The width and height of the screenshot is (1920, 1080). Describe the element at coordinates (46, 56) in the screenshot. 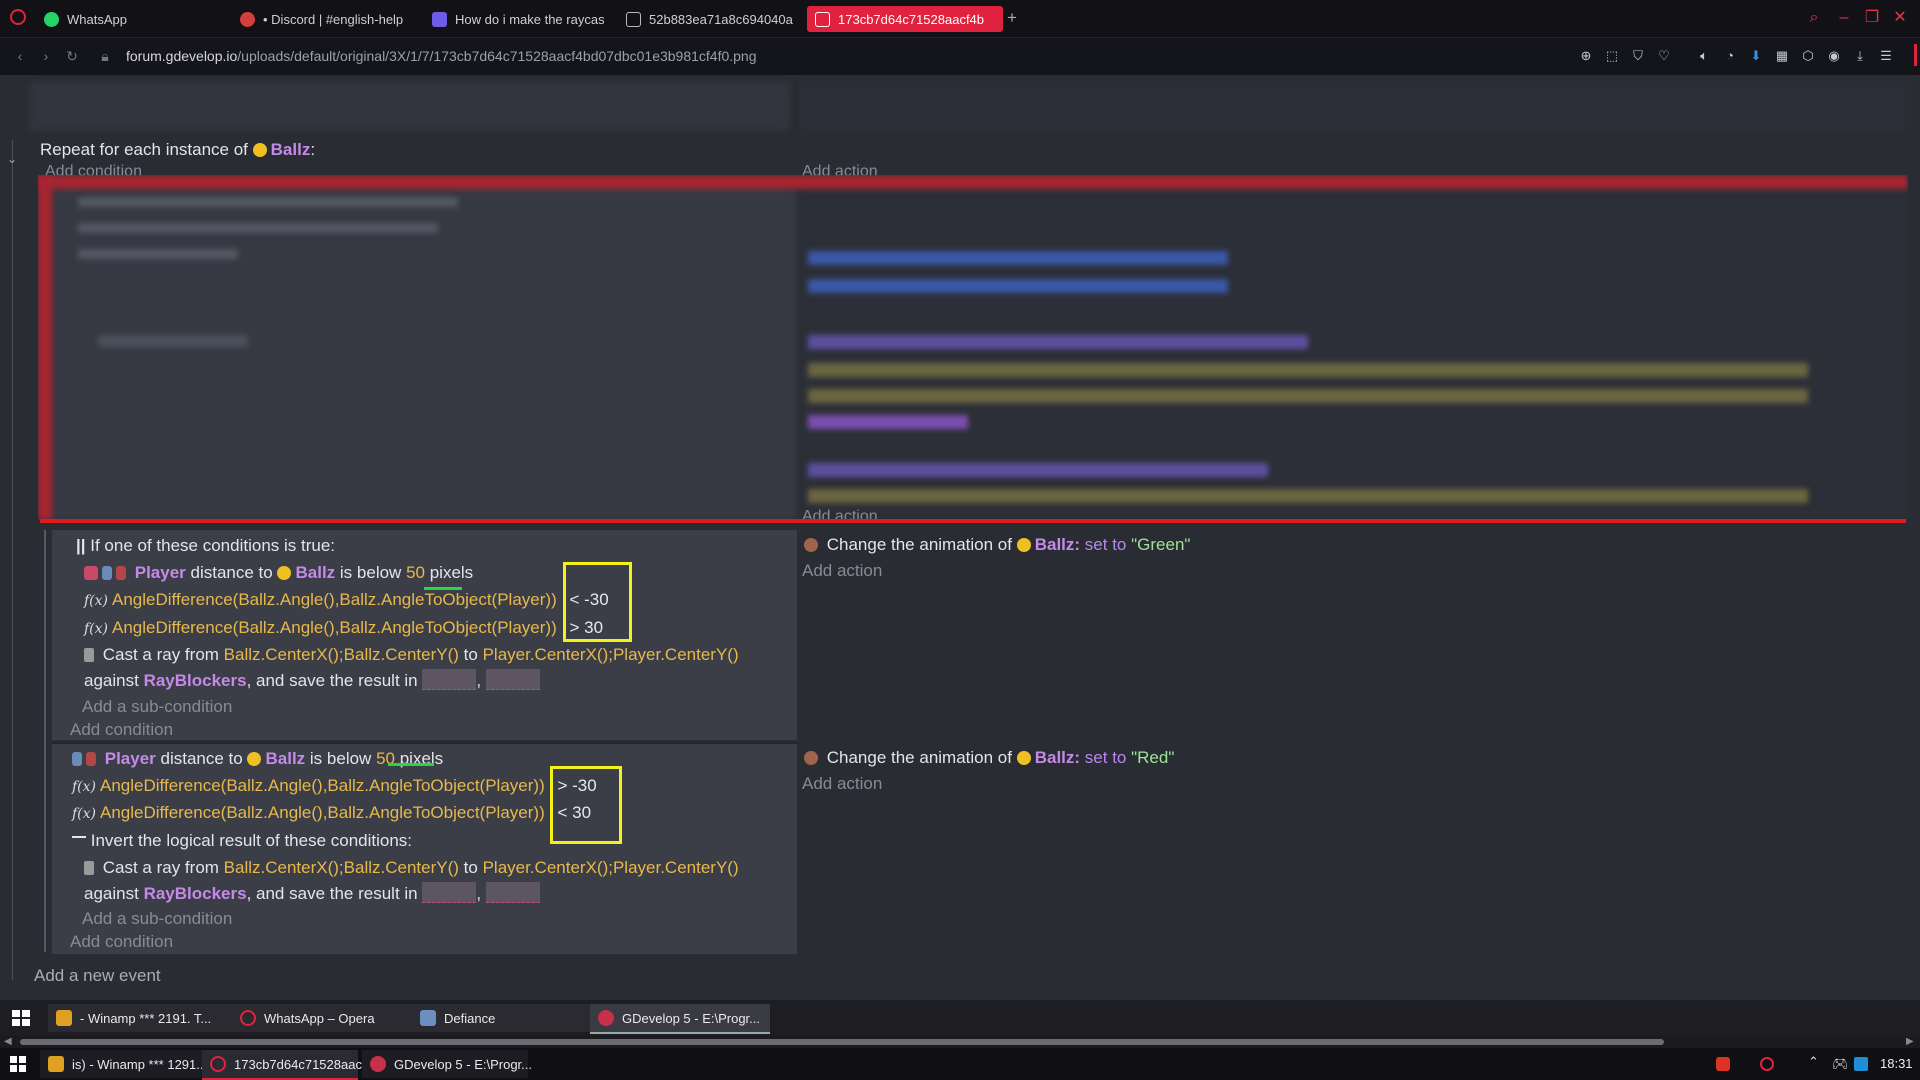

I see `forward-icon: ›` at that location.